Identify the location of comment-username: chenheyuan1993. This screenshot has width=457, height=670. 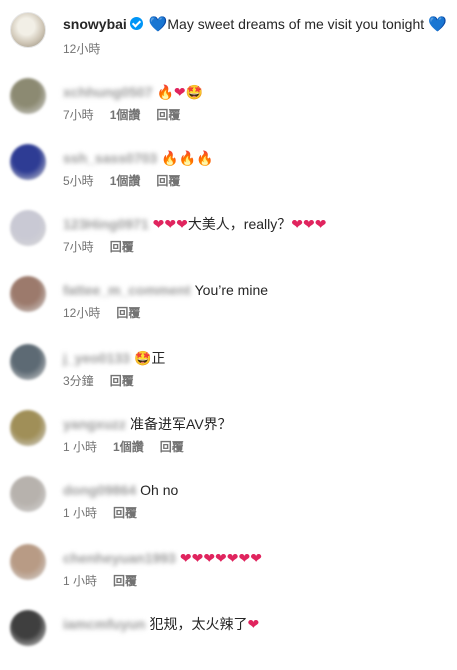
(119, 558).